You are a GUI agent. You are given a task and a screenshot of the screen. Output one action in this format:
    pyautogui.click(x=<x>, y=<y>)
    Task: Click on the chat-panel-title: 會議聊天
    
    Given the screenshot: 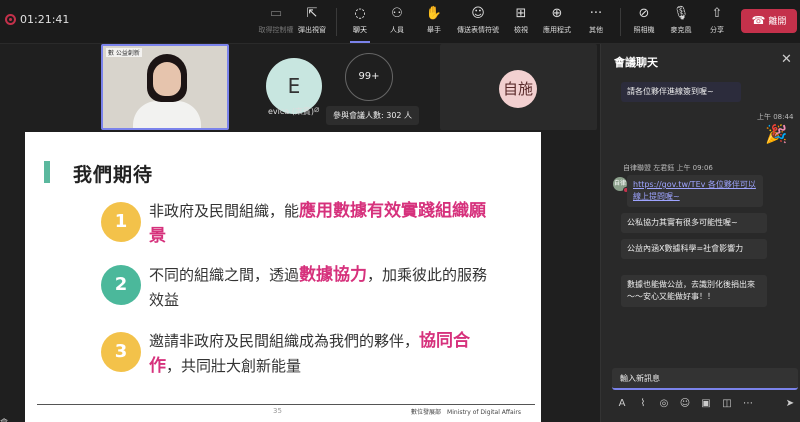 What is the action you would take?
    pyautogui.click(x=636, y=62)
    